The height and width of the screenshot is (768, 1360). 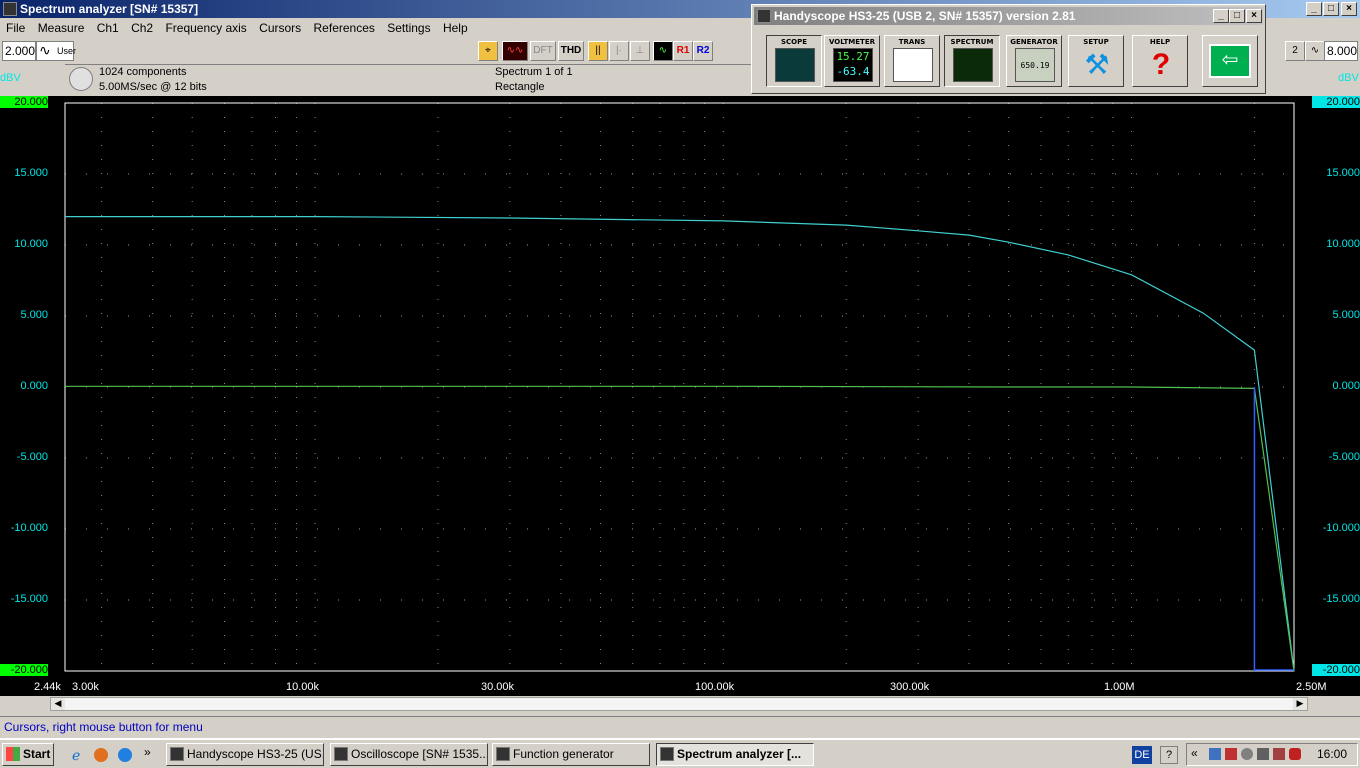 I want to click on start-button: Start, so click(x=28, y=754).